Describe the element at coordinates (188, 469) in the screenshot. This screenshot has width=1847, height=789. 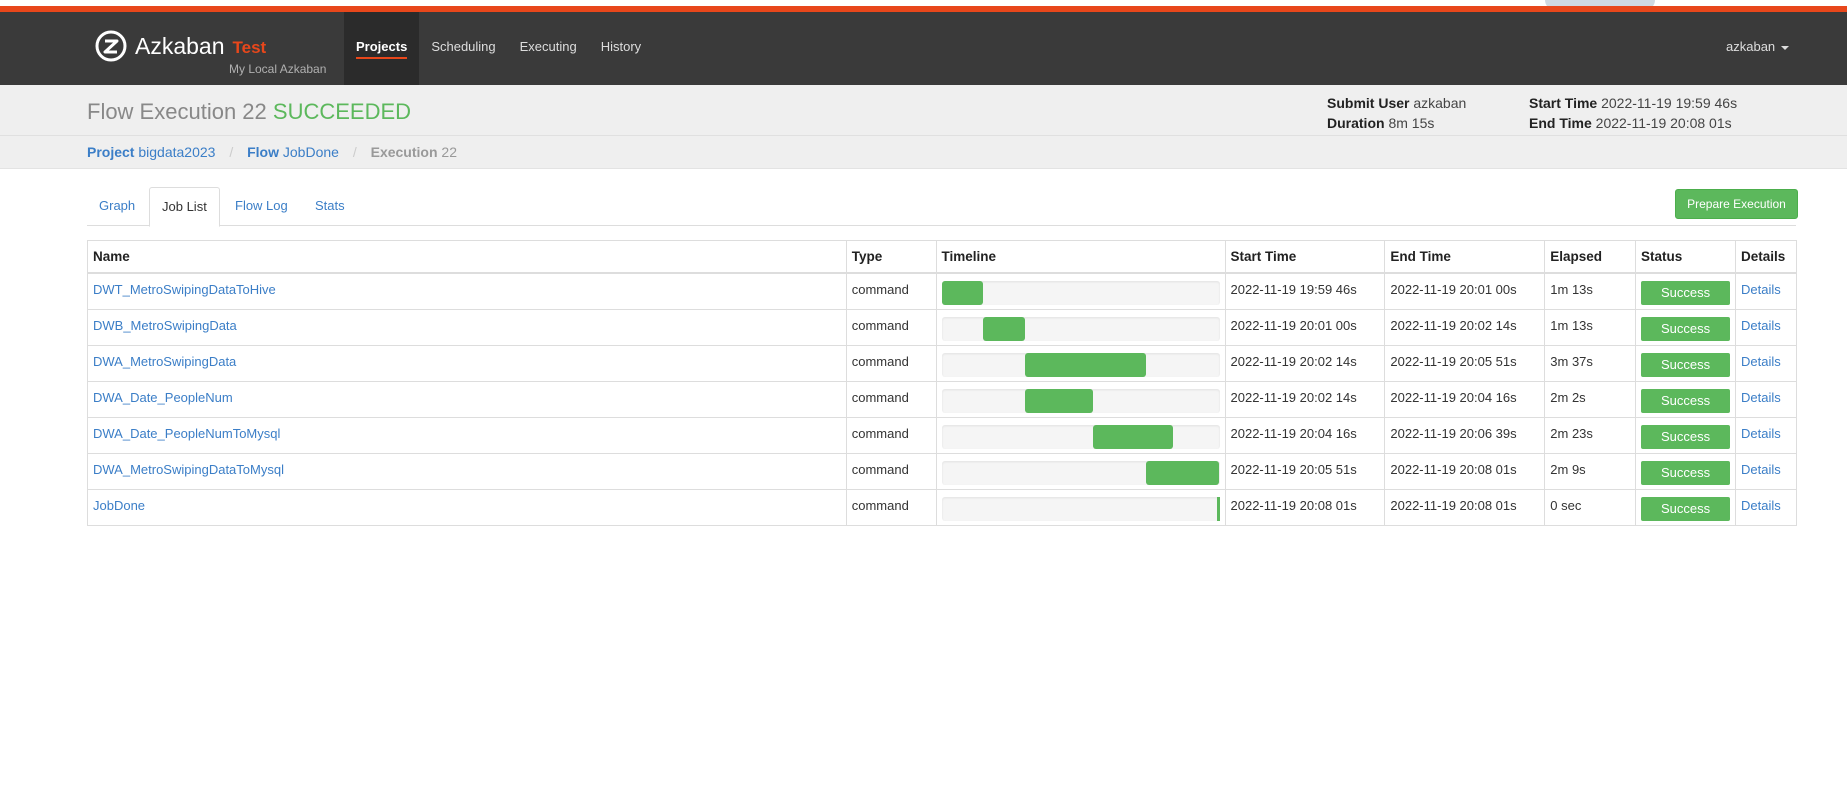
I see `job-name-link: DWA_MetroSwipingDataToMysql` at that location.